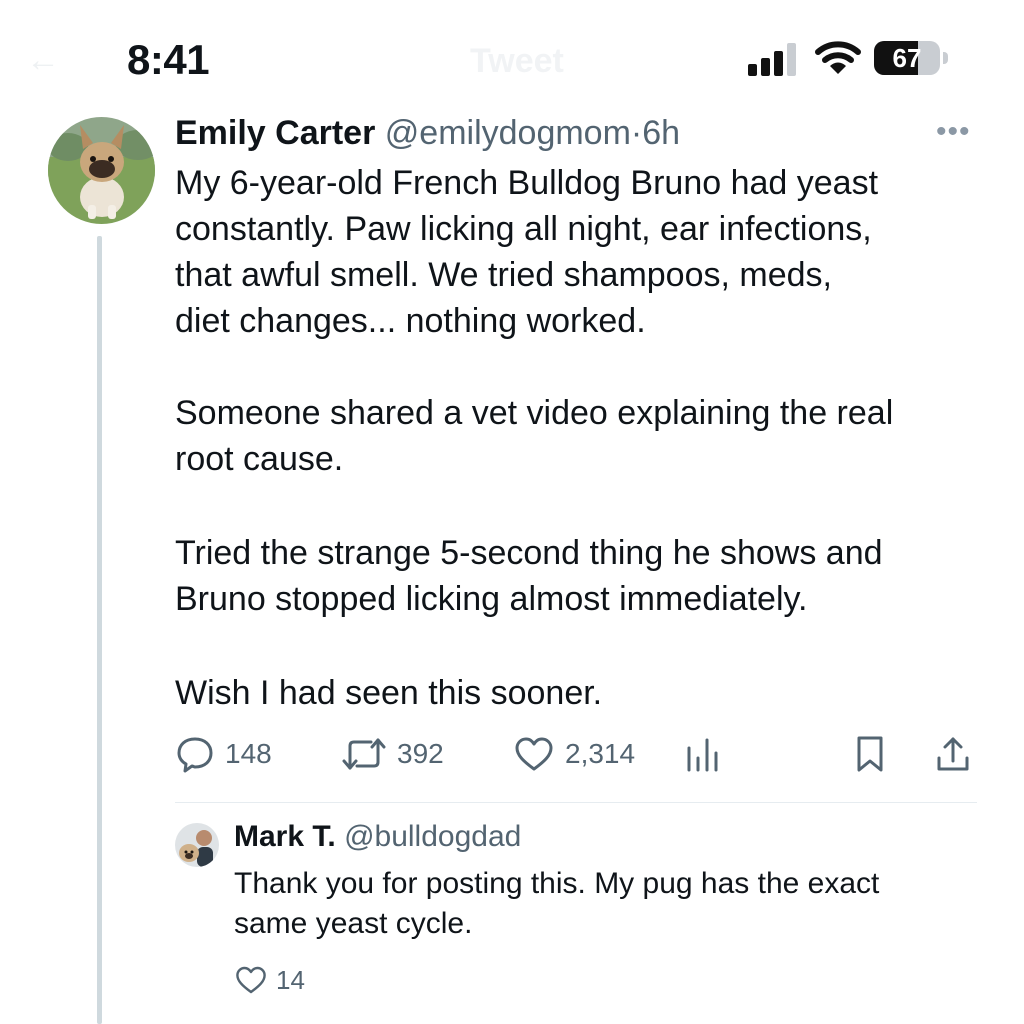 The width and height of the screenshot is (1024, 1024). What do you see at coordinates (838, 57) in the screenshot?
I see `wifi-icon` at bounding box center [838, 57].